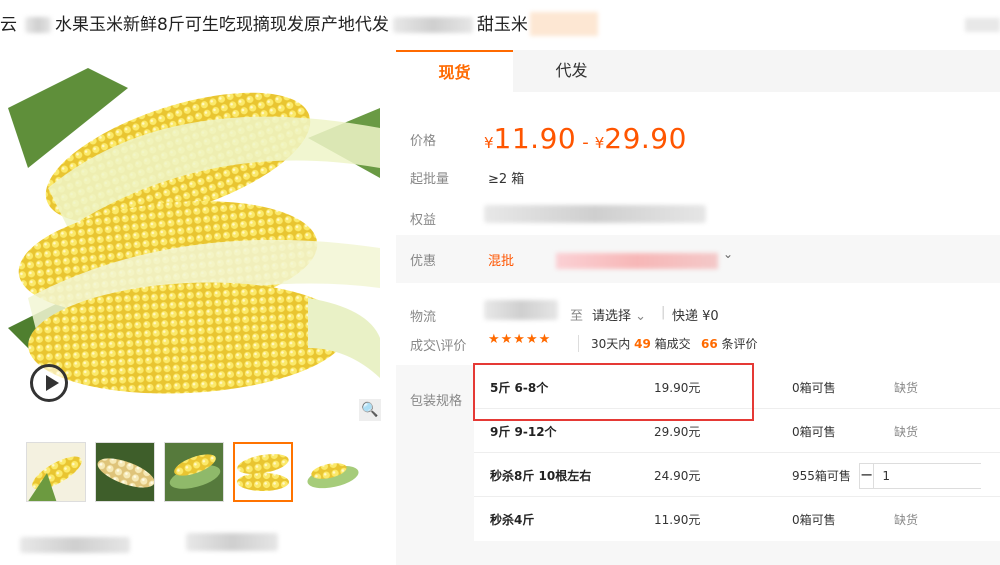 The image size is (1000, 565). What do you see at coordinates (8, 25) in the screenshot?
I see `title-part-1: 云` at bounding box center [8, 25].